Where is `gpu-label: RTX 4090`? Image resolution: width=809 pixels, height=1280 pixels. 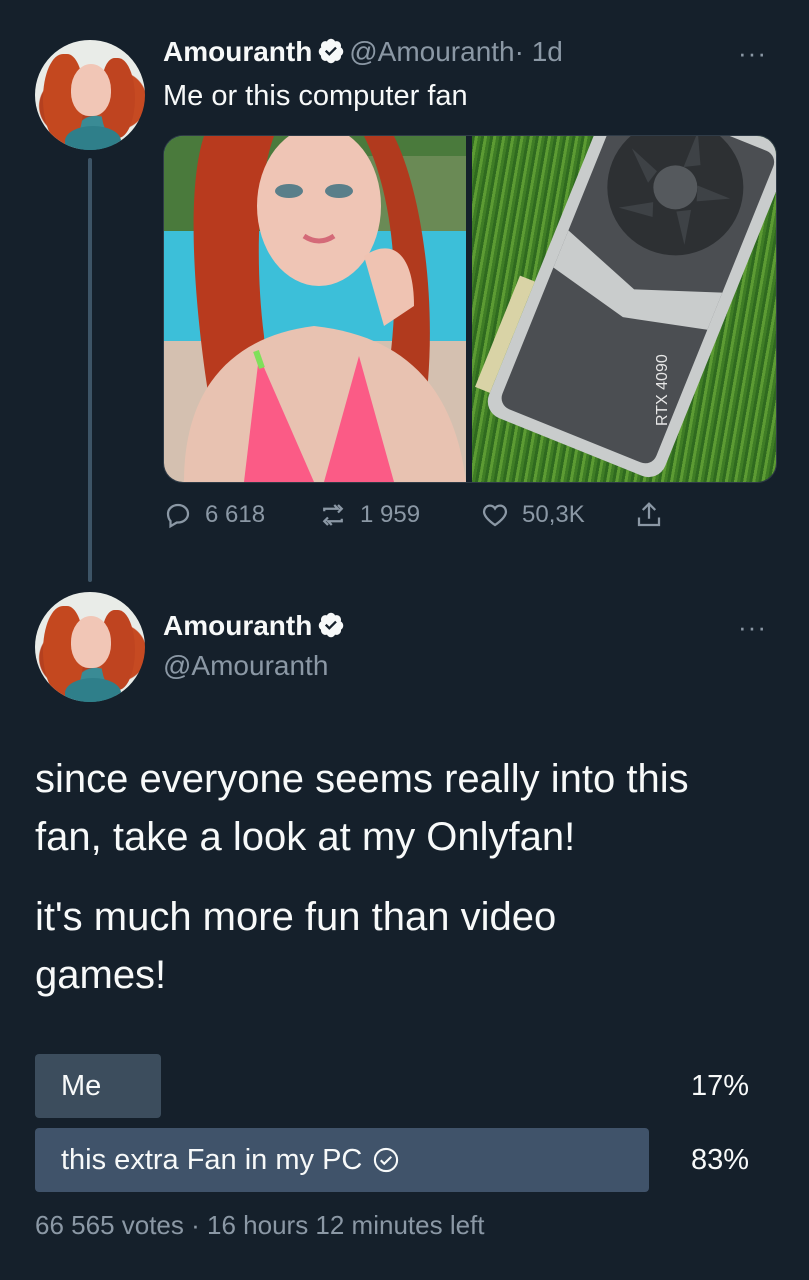 gpu-label: RTX 4090 is located at coordinates (662, 390).